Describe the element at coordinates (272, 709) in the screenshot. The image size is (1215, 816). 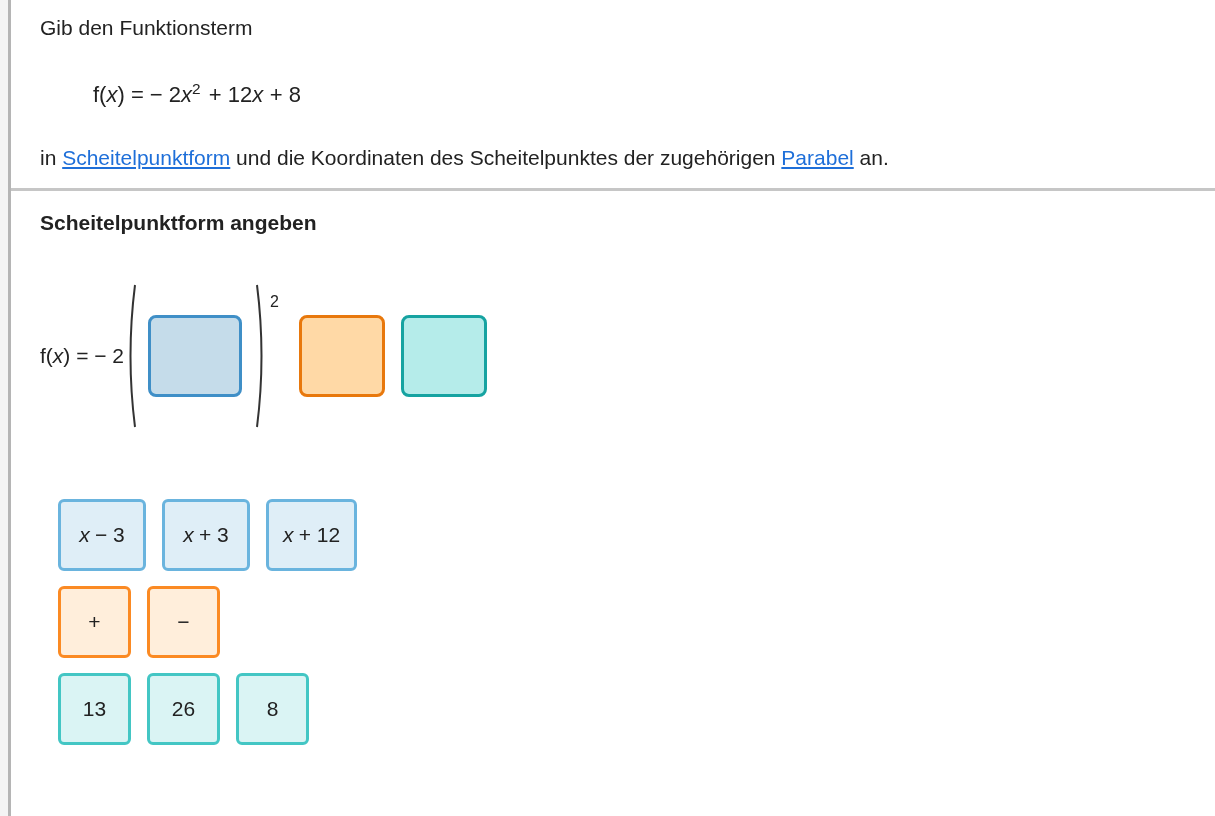
I see `answer-tile: 8` at that location.